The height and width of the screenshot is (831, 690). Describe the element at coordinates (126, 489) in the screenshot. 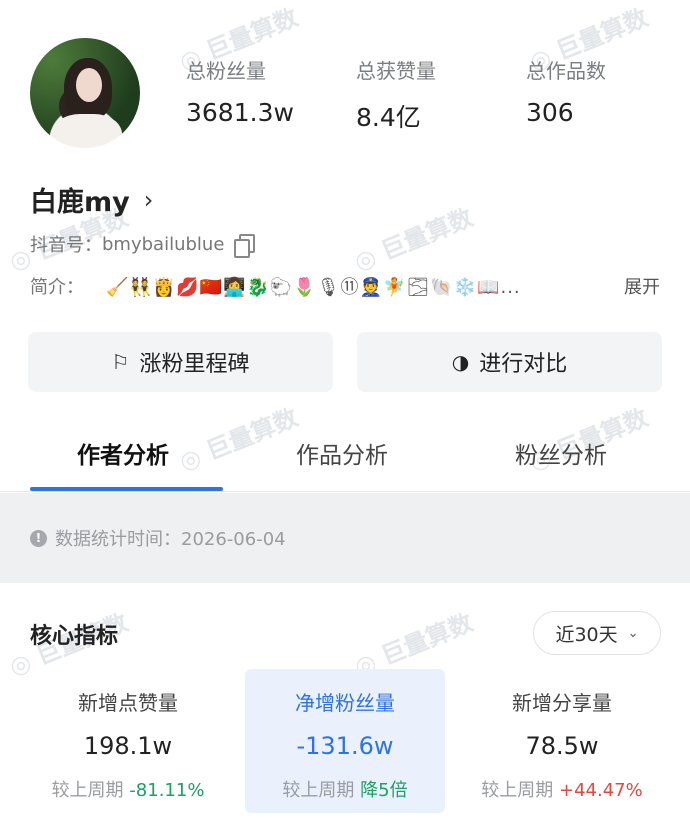

I see `tab-active-indicator` at that location.